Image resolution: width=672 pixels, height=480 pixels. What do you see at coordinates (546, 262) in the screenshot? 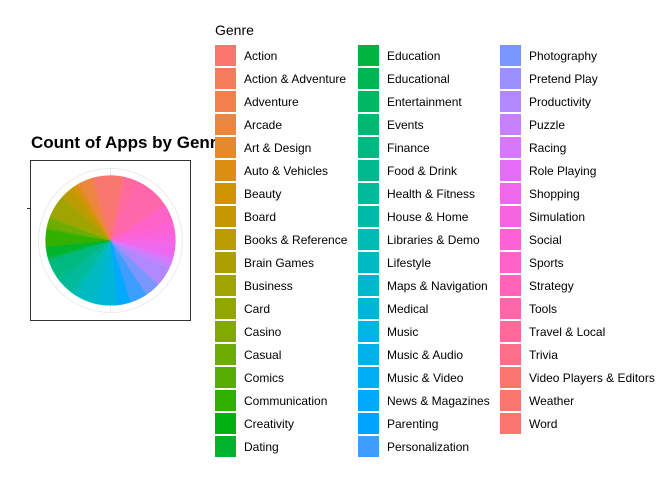
I see `legend-label: Sports` at bounding box center [546, 262].